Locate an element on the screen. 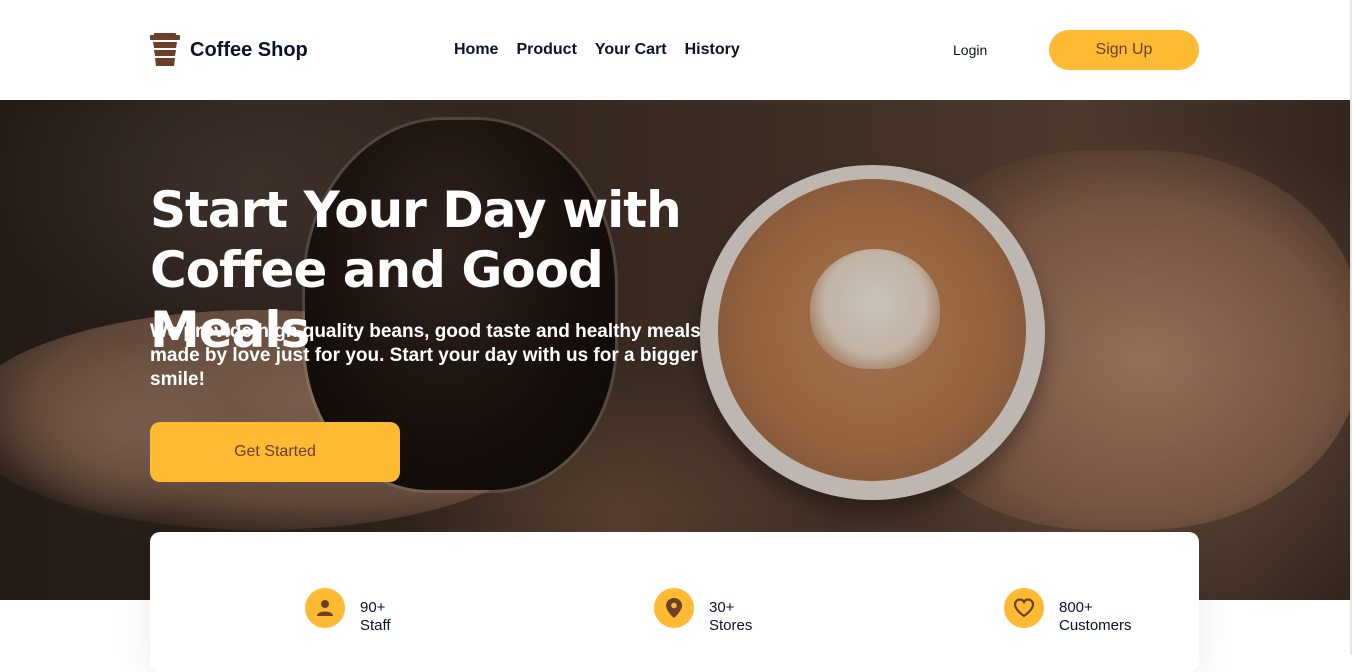 The image size is (1352, 672). get-started-button: Get Started is located at coordinates (275, 452).